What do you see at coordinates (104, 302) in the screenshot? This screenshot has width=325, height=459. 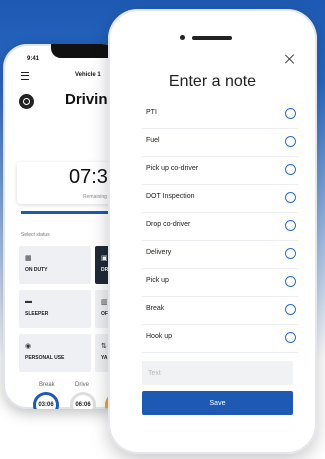 I see `power-icon: ▥` at bounding box center [104, 302].